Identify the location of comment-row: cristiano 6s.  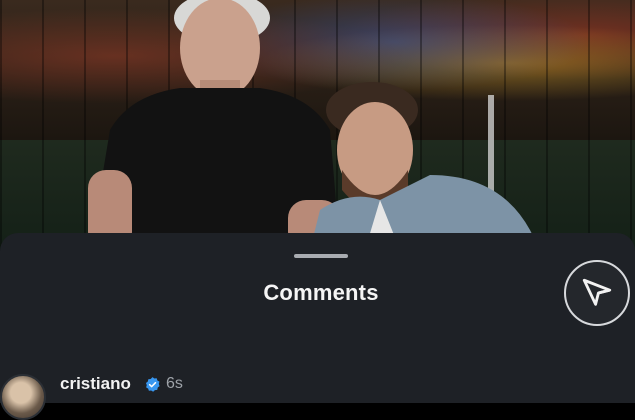
(317, 395).